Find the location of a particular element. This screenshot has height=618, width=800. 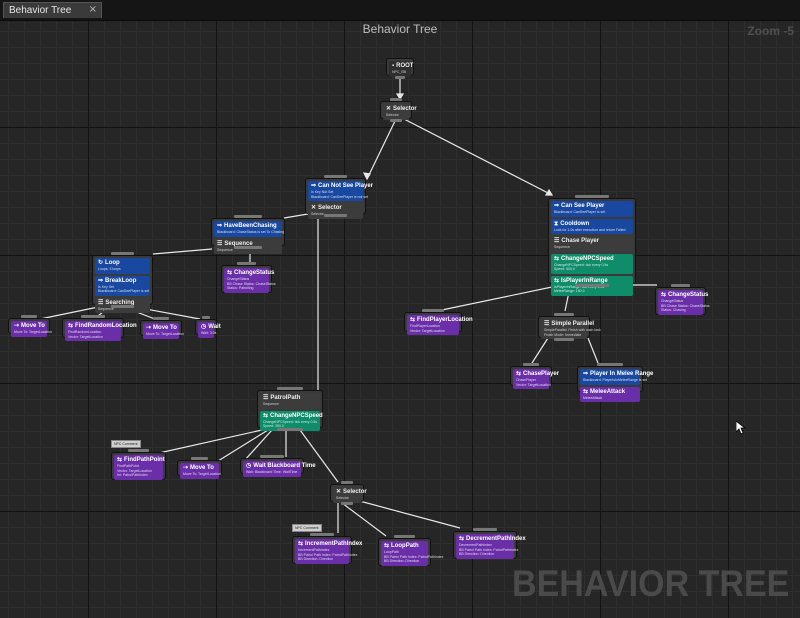

move-to-1-node: ⇢ Move To Move To: TargetLocation is located at coordinates (30, 326).